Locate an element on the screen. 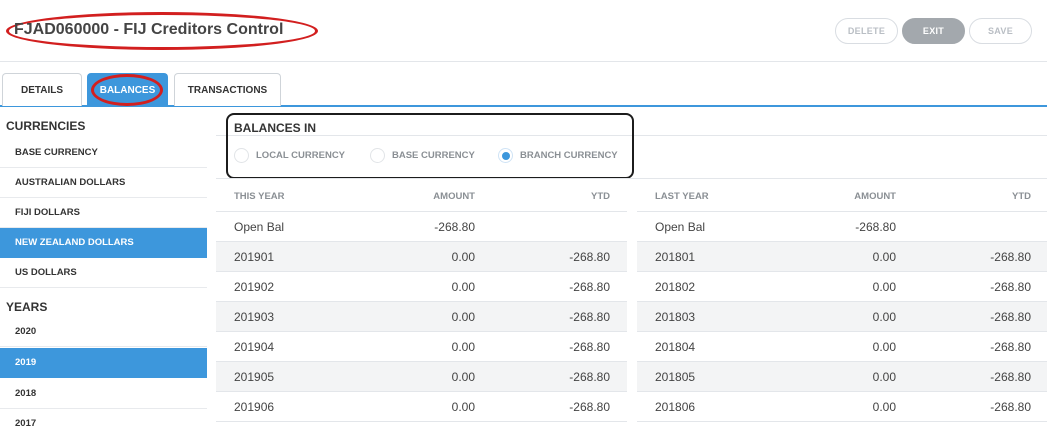  table-header: LAST YEAR AMOUNT YTD is located at coordinates (842, 196).